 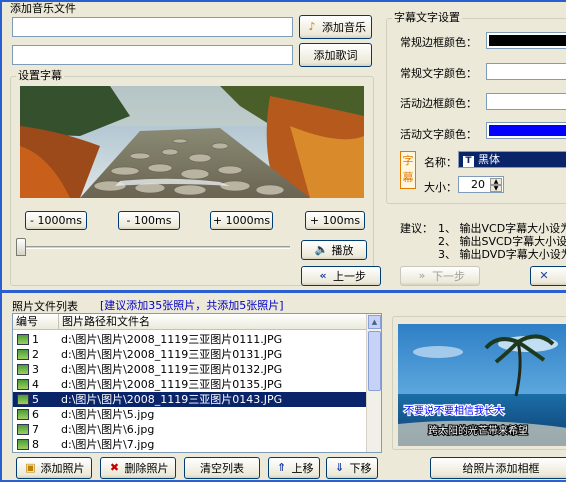 What do you see at coordinates (440, 162) in the screenshot?
I see `font-name-label: 名称：` at bounding box center [440, 162].